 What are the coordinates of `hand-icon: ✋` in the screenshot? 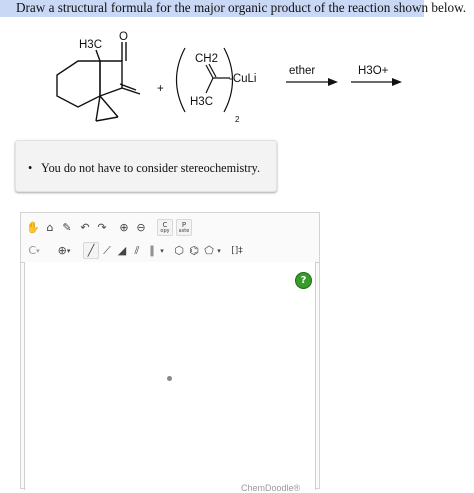 It's located at (33, 227).